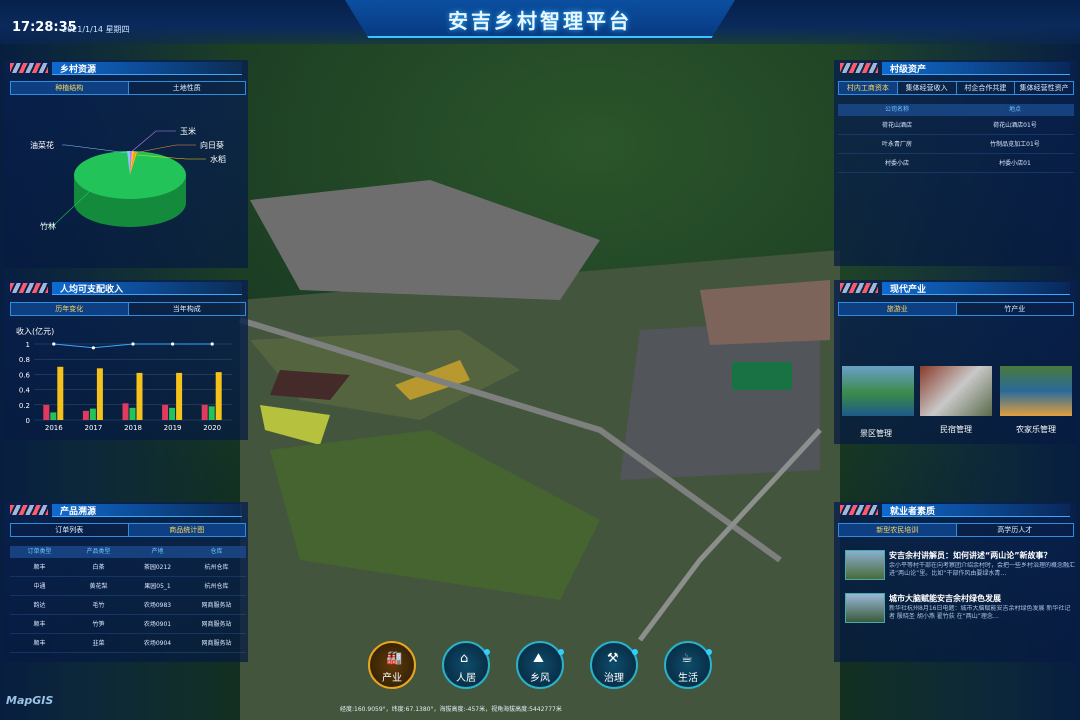 The image size is (1080, 720). I want to click on tab-history: 历年变化, so click(70, 309).